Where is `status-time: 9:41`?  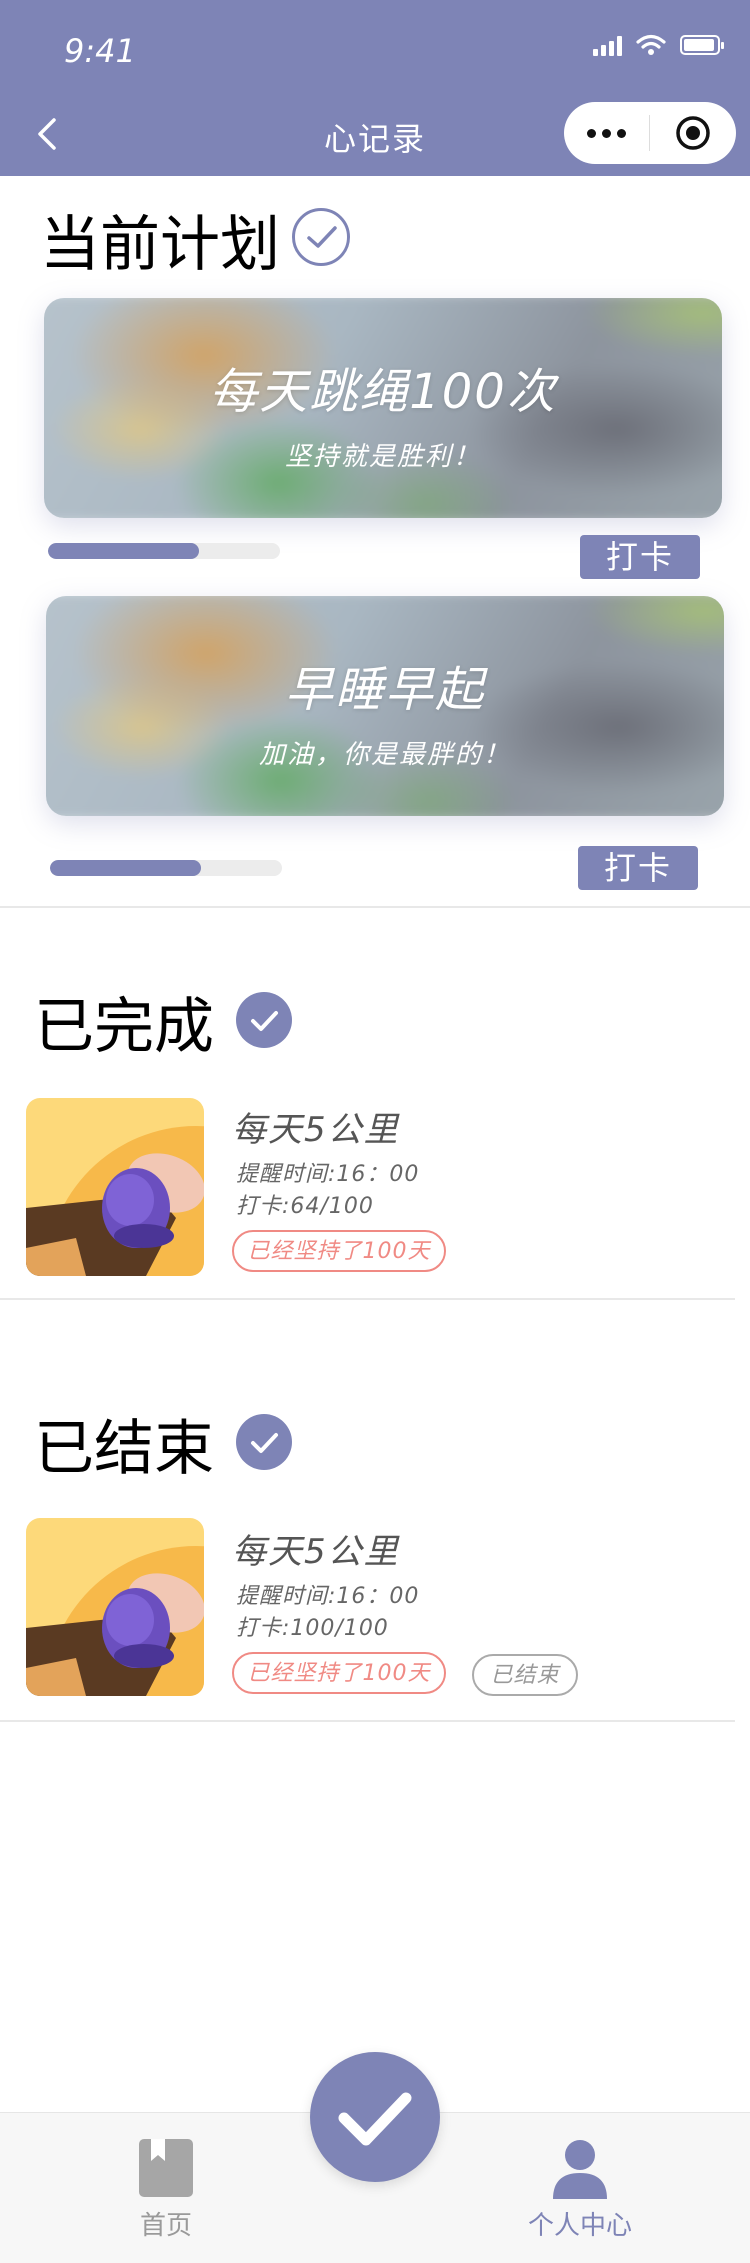 status-time: 9:41 is located at coordinates (100, 51).